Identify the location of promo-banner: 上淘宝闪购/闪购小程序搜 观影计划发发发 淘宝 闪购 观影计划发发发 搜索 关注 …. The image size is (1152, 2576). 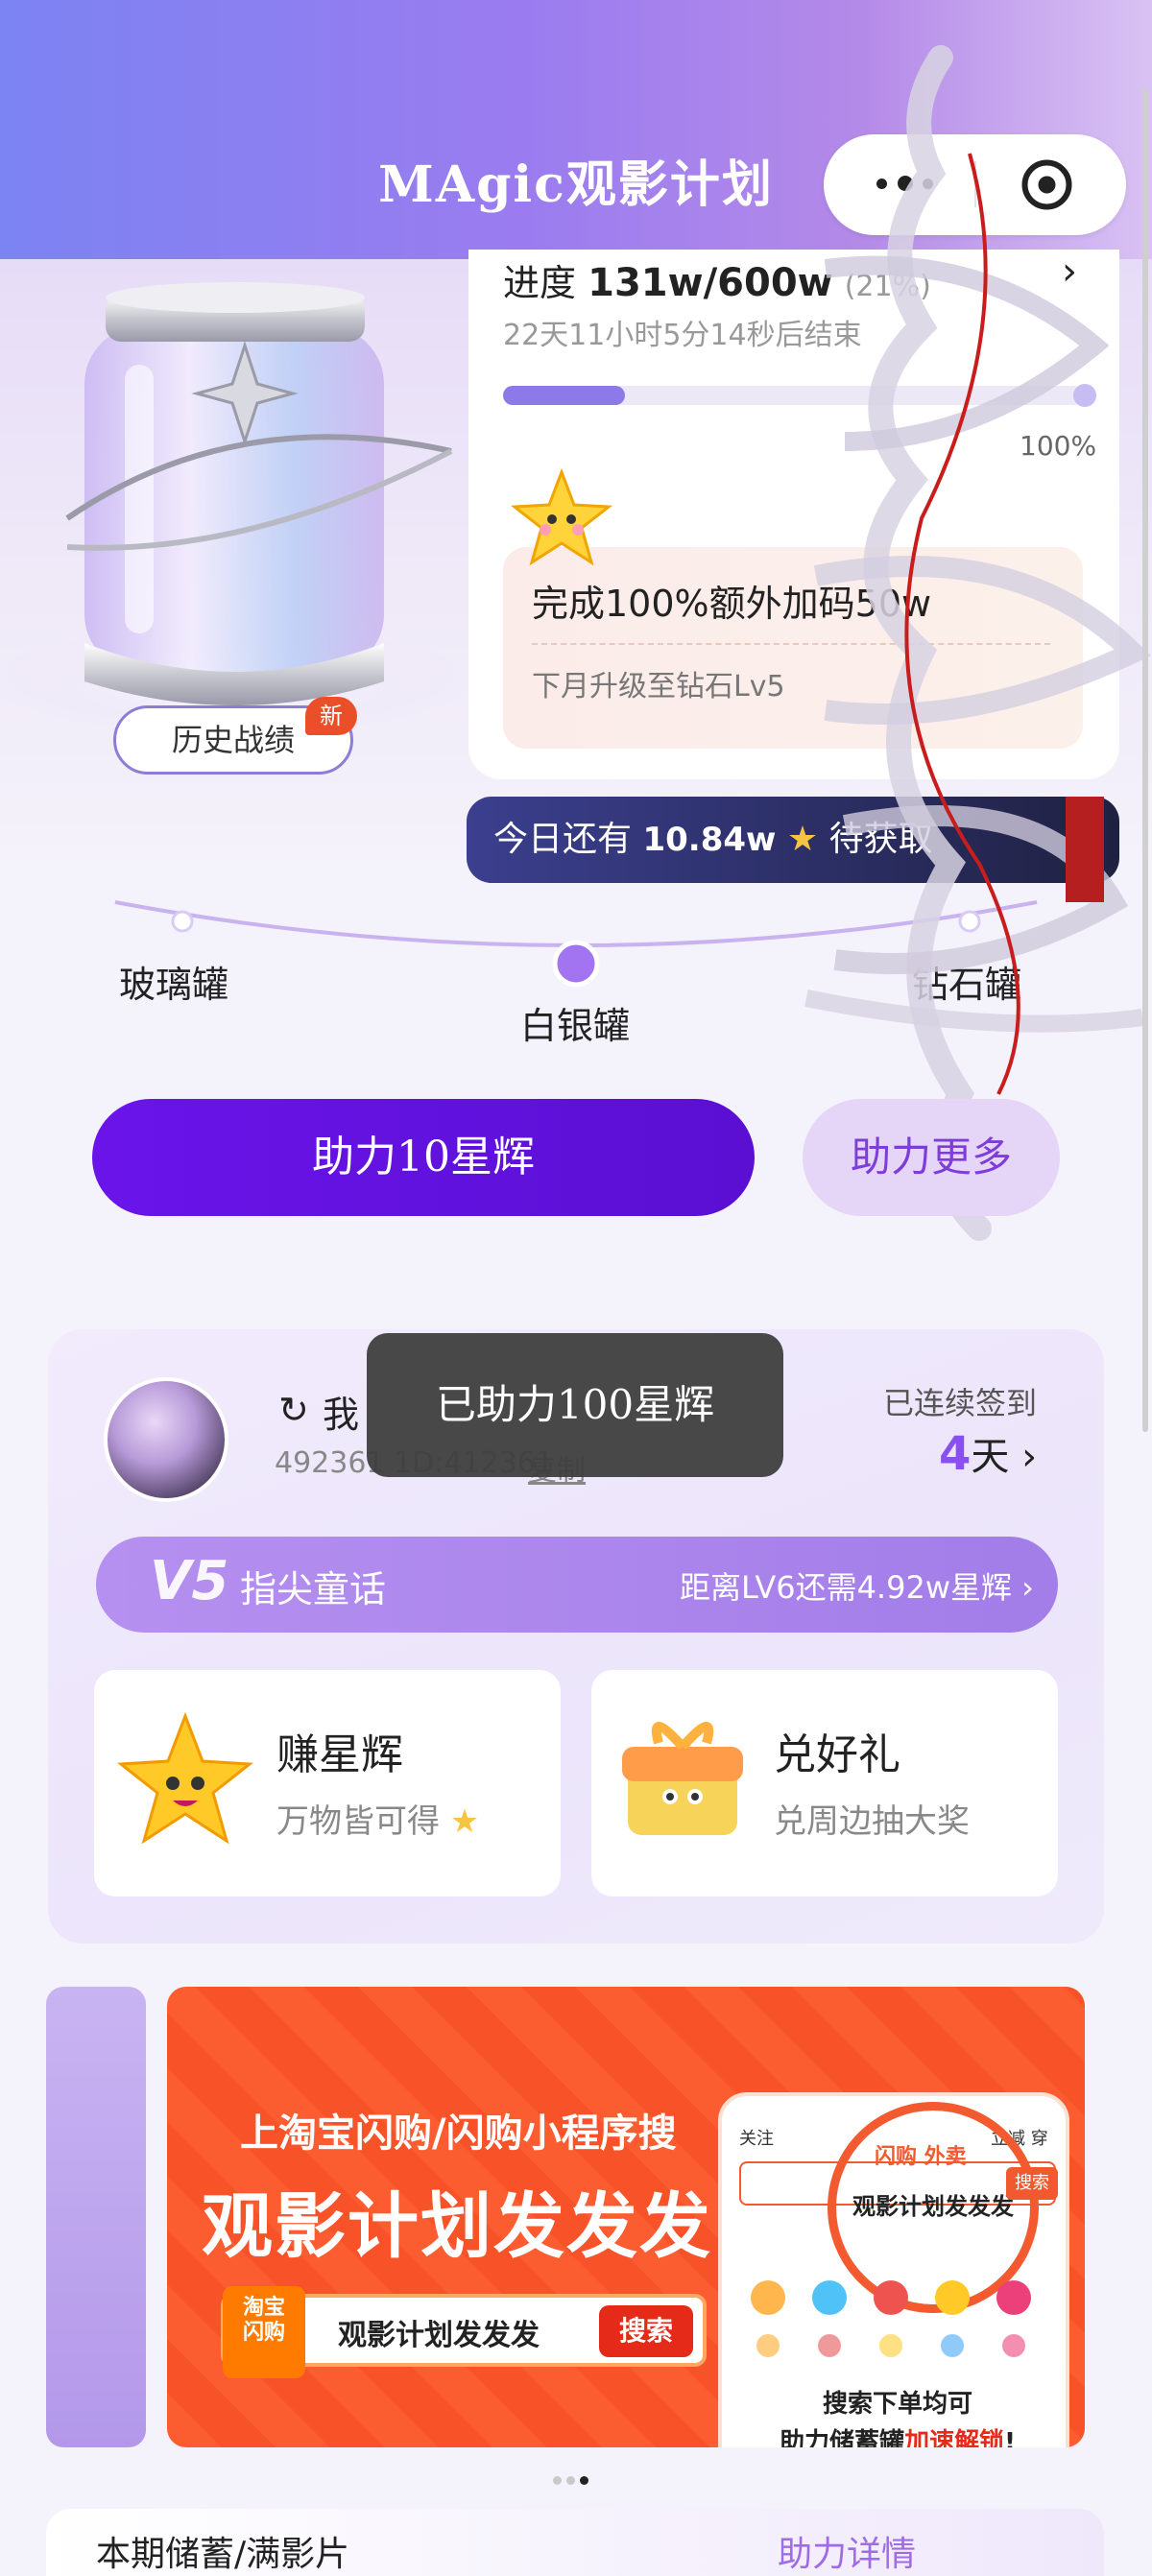
(626, 2217).